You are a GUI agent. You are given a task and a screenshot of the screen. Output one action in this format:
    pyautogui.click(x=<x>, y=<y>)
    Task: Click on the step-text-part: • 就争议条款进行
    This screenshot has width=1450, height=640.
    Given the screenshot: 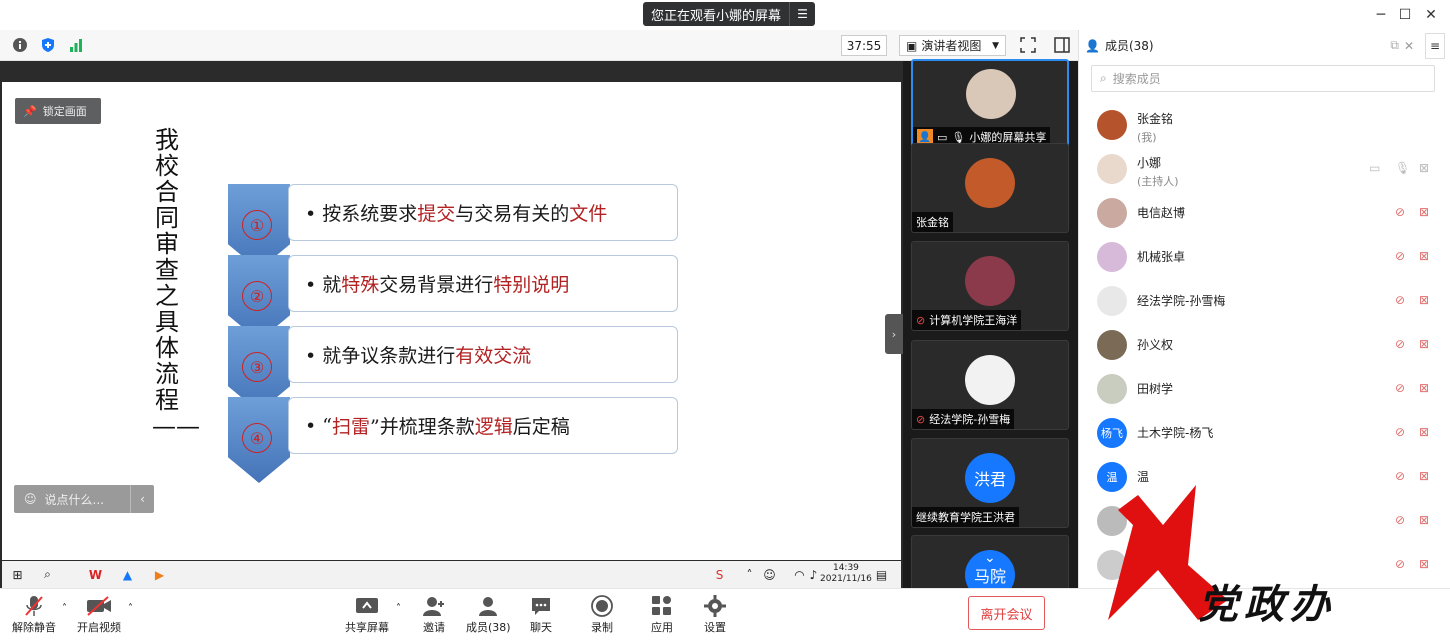 What is the action you would take?
    pyautogui.click(x=380, y=356)
    